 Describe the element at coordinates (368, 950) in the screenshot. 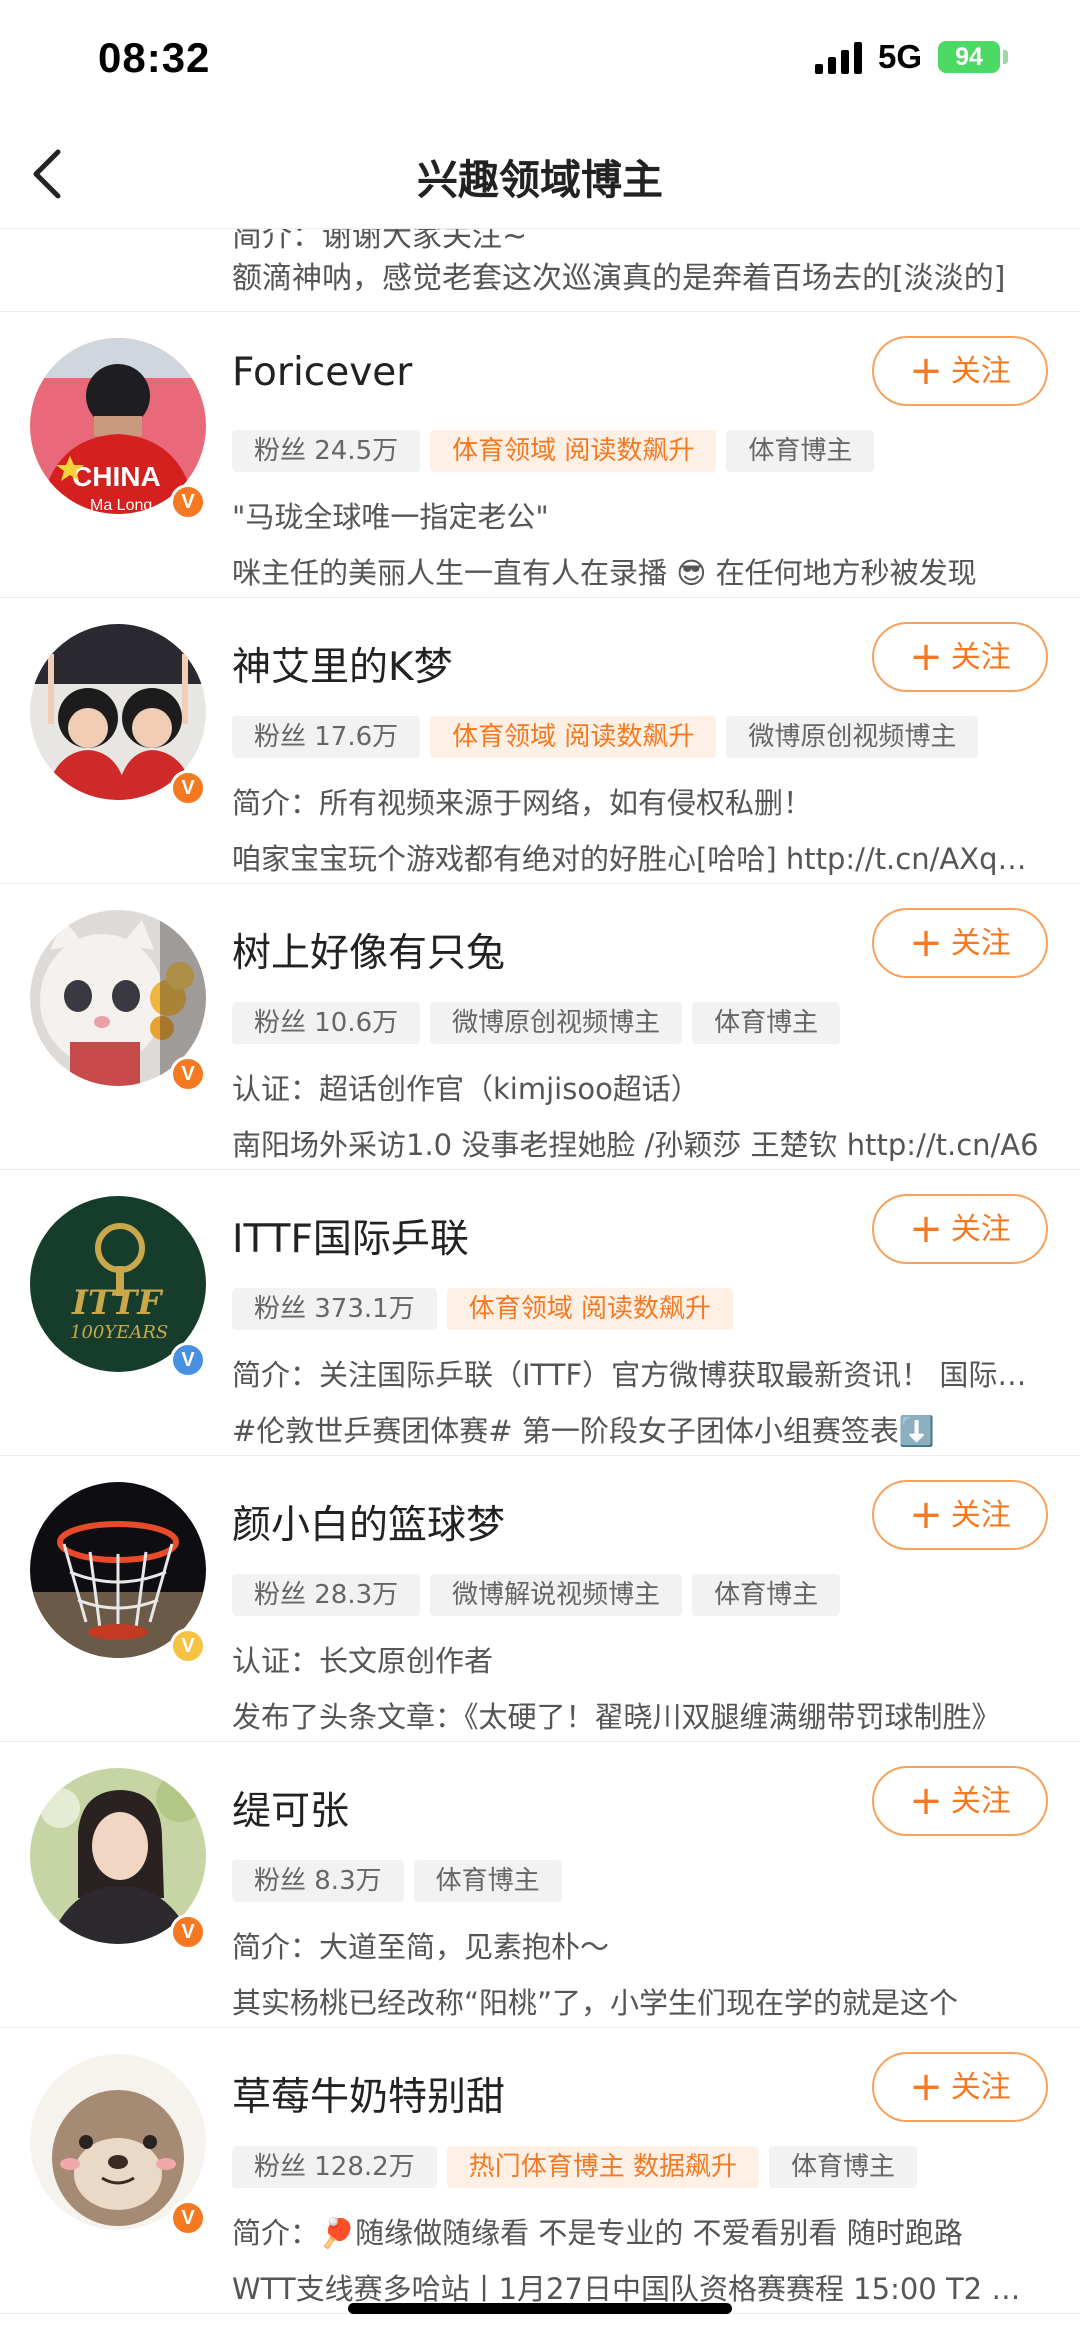

I see `user-name: 树上好像有只兔` at that location.